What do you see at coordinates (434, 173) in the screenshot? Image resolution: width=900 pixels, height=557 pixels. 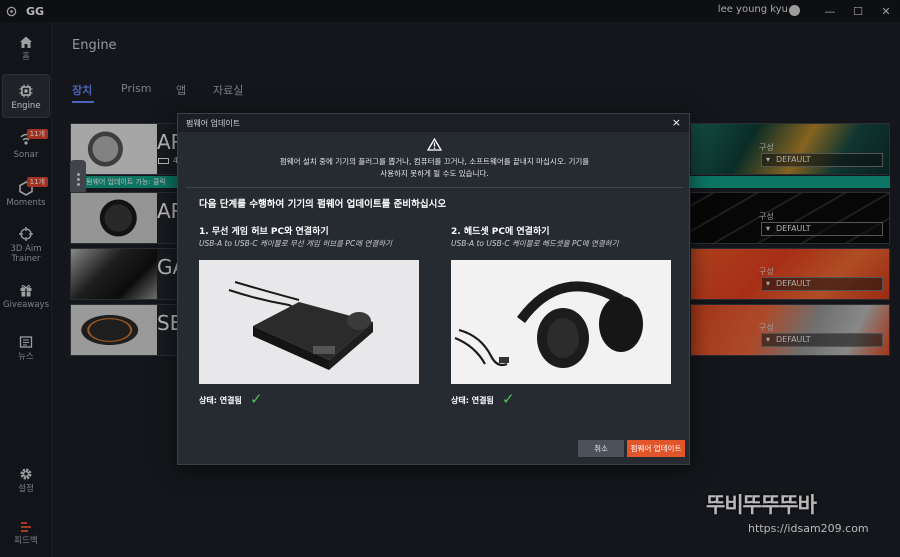 I see `warning-line: 사용하지 못하게 될 수도 있습니다.` at bounding box center [434, 173].